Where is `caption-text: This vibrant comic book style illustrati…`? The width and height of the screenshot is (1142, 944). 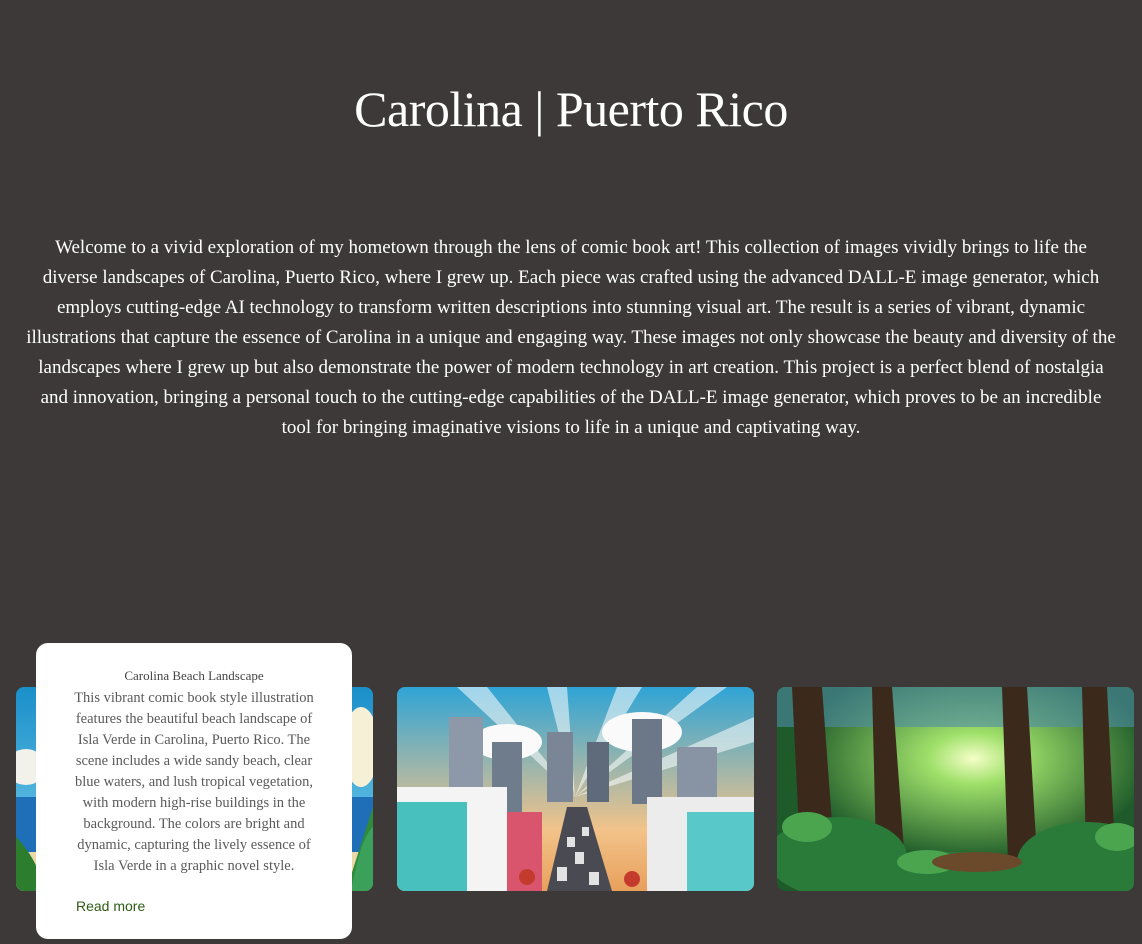
caption-text: This vibrant comic book style illustrati… is located at coordinates (194, 782).